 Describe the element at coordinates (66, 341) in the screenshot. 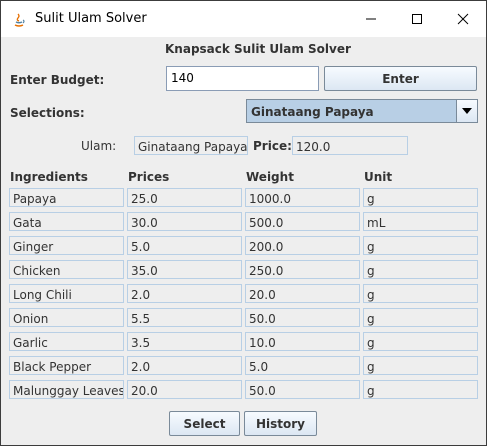

I see `ingredient-cell: Garlic` at that location.